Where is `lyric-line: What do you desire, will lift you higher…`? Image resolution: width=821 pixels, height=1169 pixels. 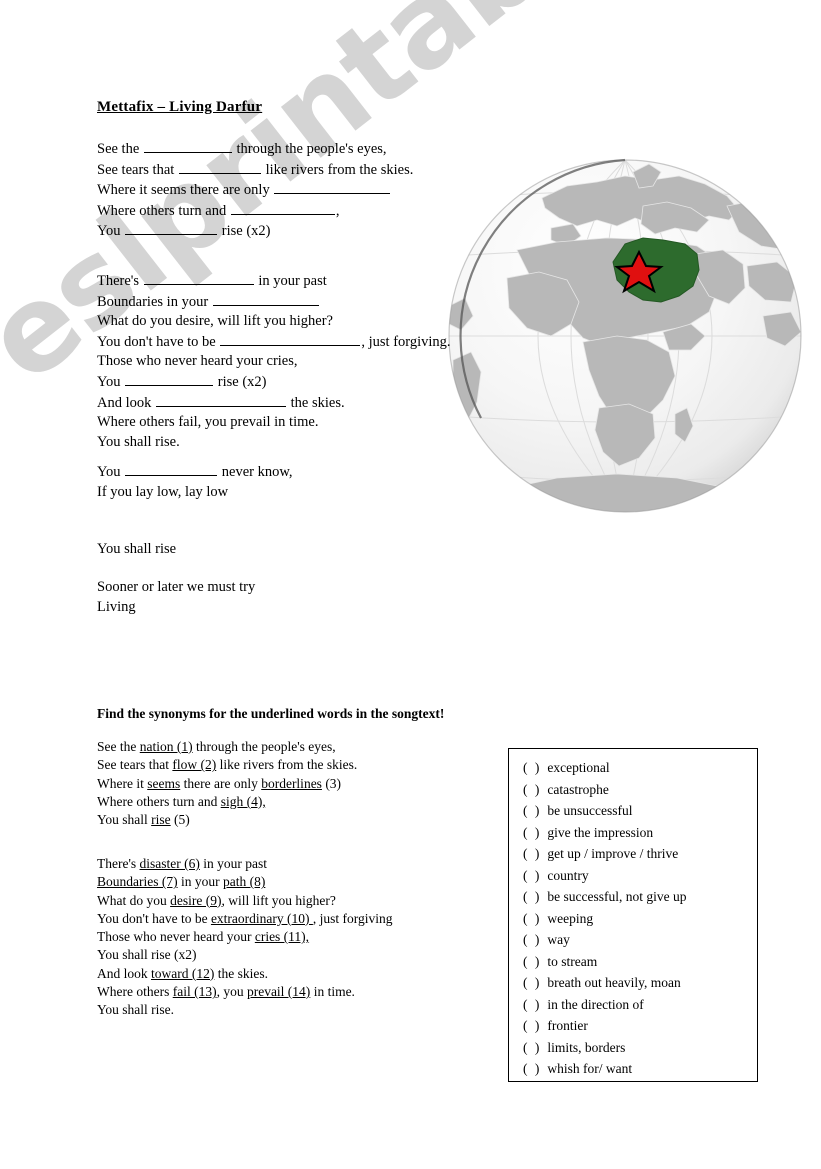
lyric-line: What do you desire, will lift you higher… is located at coordinates (215, 321).